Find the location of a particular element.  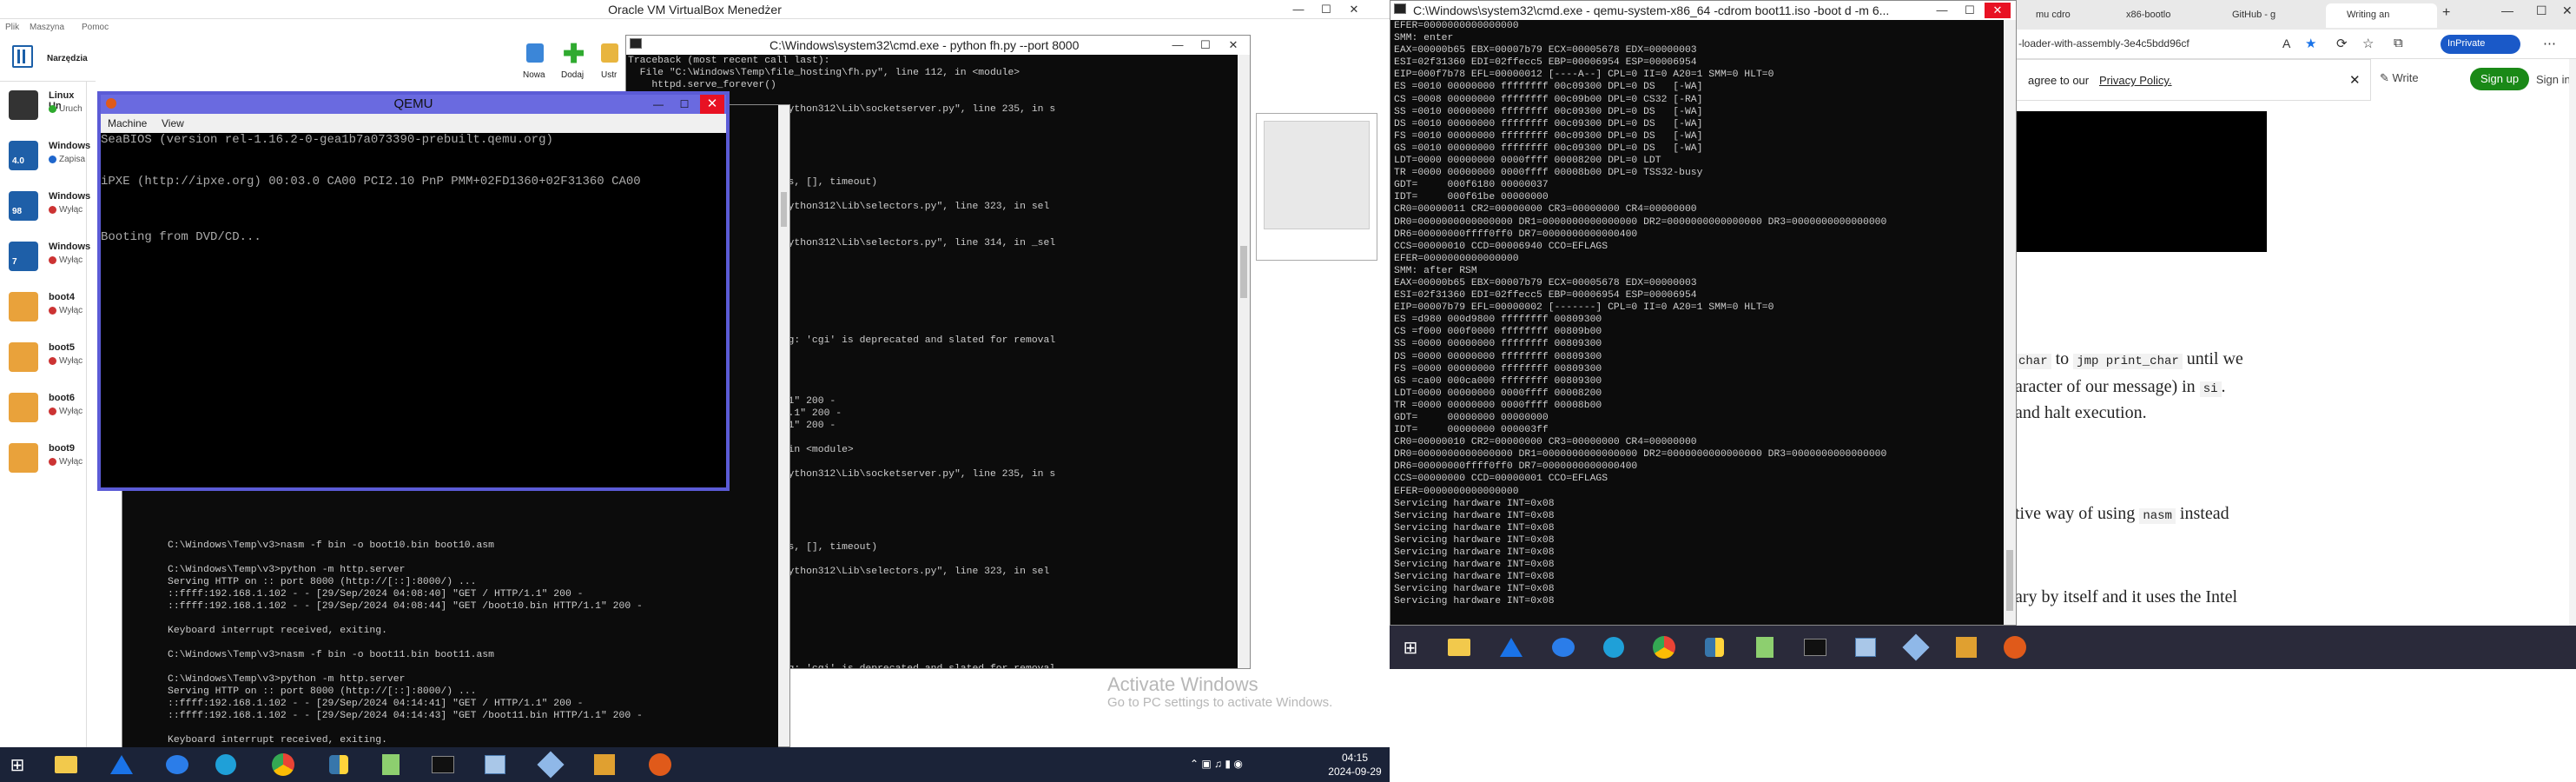

read-aloud-icon: A is located at coordinates (2286, 43).